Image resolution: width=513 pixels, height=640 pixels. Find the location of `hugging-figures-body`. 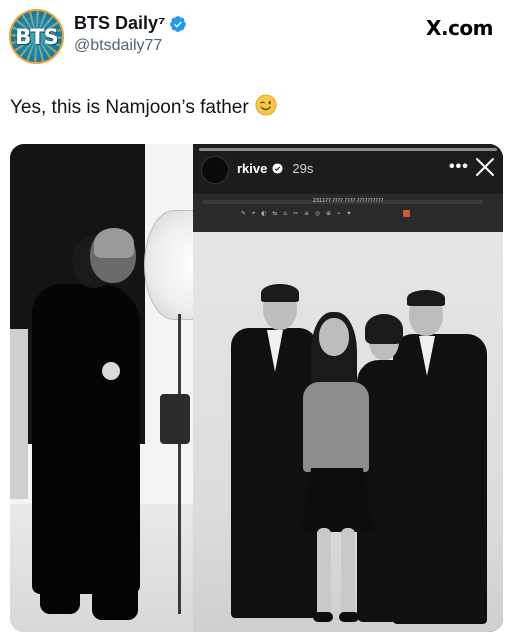

hugging-figures-body is located at coordinates (86, 439).